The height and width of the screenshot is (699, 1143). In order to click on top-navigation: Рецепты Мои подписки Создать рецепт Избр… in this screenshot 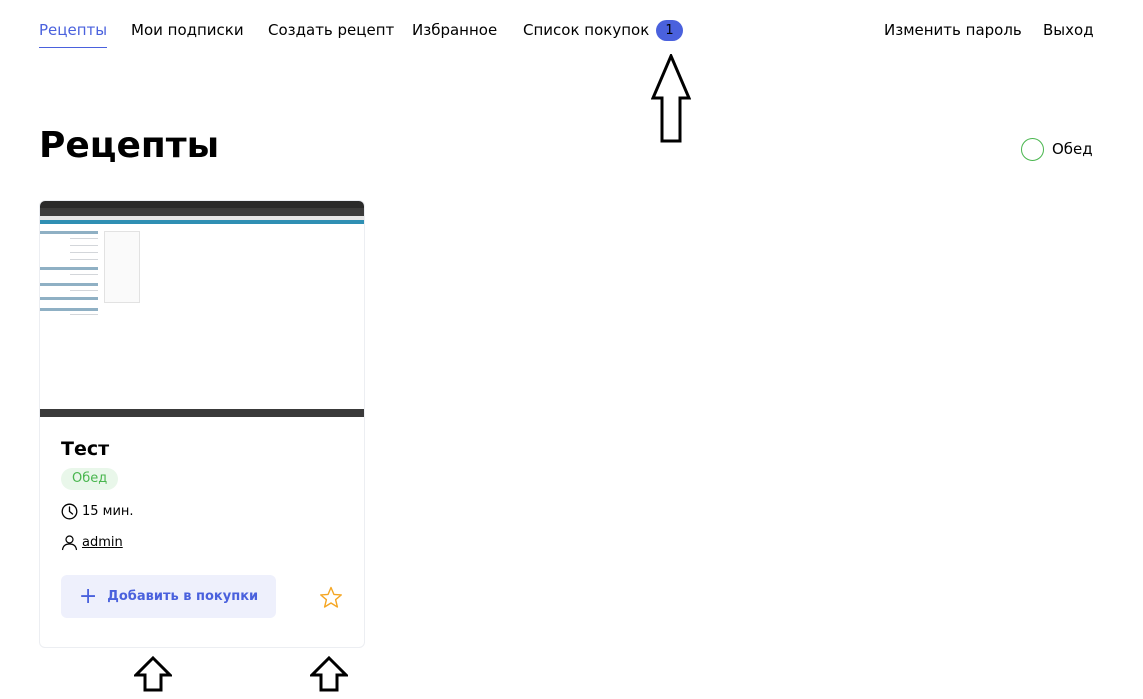, I will do `click(571, 30)`.